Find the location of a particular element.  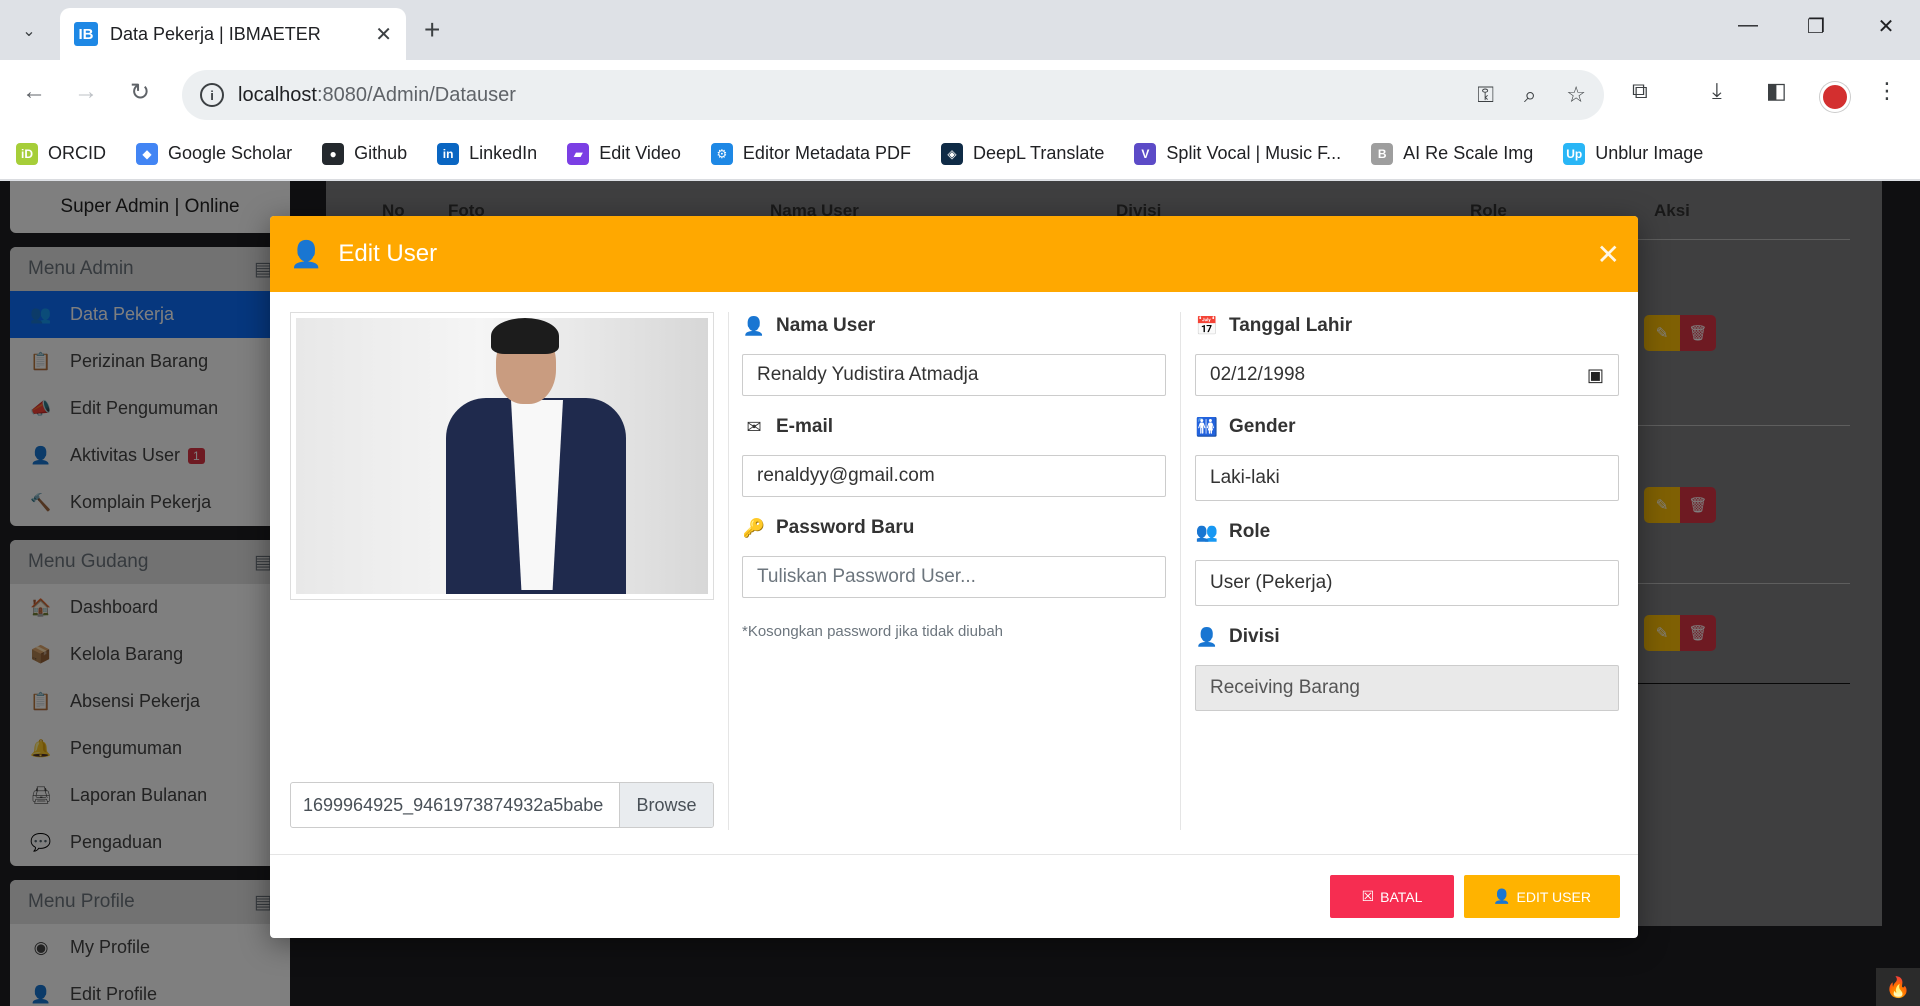

bookmark-item: in LinkedIn is located at coordinates (487, 153).